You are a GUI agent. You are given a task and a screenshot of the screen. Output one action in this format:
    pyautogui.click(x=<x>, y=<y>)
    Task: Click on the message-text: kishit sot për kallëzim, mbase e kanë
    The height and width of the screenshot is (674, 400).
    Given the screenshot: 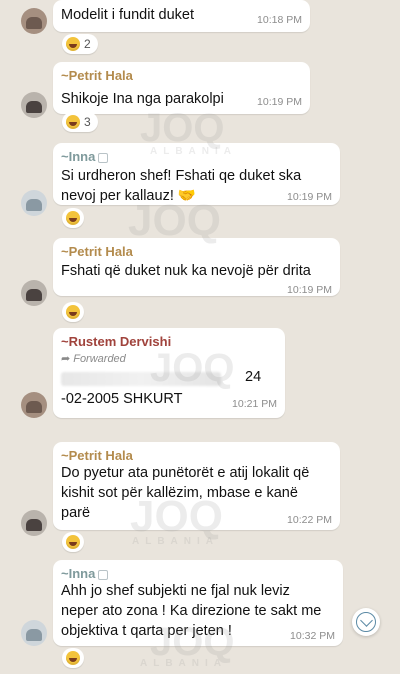 What is the action you would take?
    pyautogui.click(x=179, y=493)
    